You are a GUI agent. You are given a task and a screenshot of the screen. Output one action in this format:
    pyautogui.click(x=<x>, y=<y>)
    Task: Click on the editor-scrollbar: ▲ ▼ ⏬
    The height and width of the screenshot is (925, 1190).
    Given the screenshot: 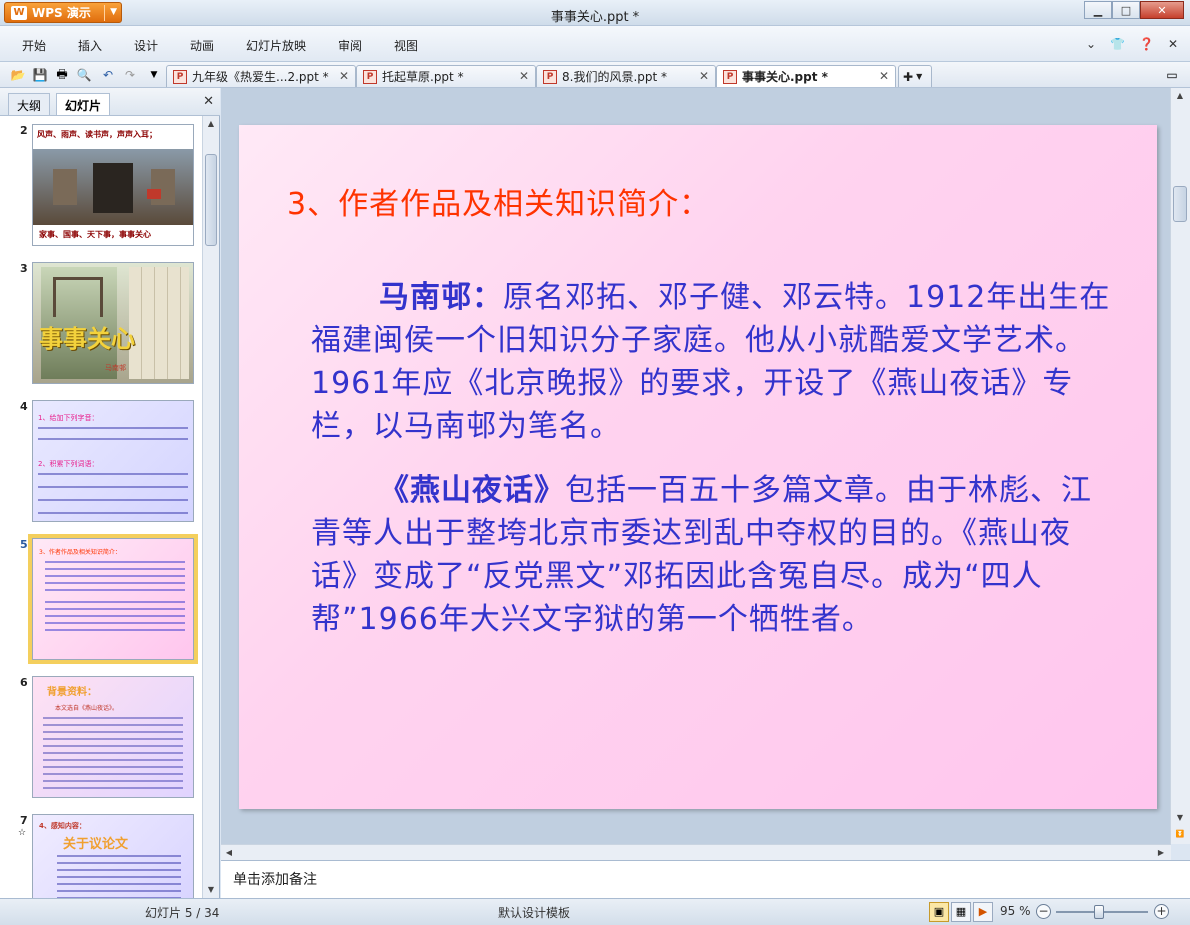 What is the action you would take?
    pyautogui.click(x=1180, y=466)
    